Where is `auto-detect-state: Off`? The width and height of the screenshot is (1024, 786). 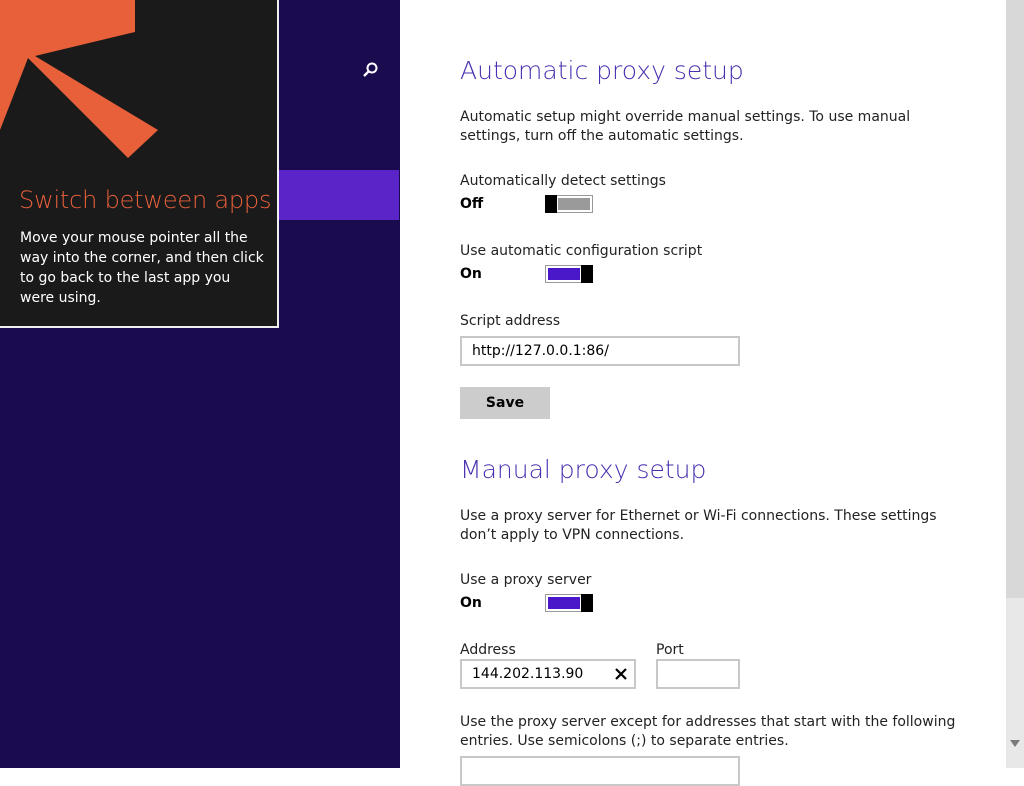
auto-detect-state: Off is located at coordinates (472, 204).